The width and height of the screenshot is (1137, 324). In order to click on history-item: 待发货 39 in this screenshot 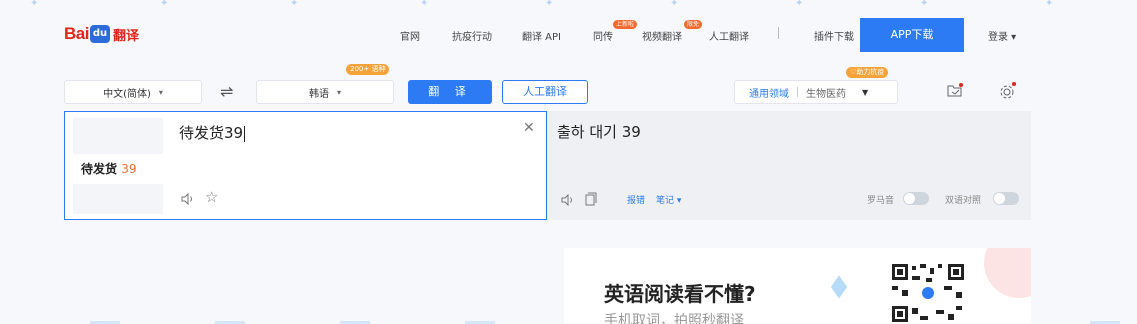, I will do `click(118, 169)`.